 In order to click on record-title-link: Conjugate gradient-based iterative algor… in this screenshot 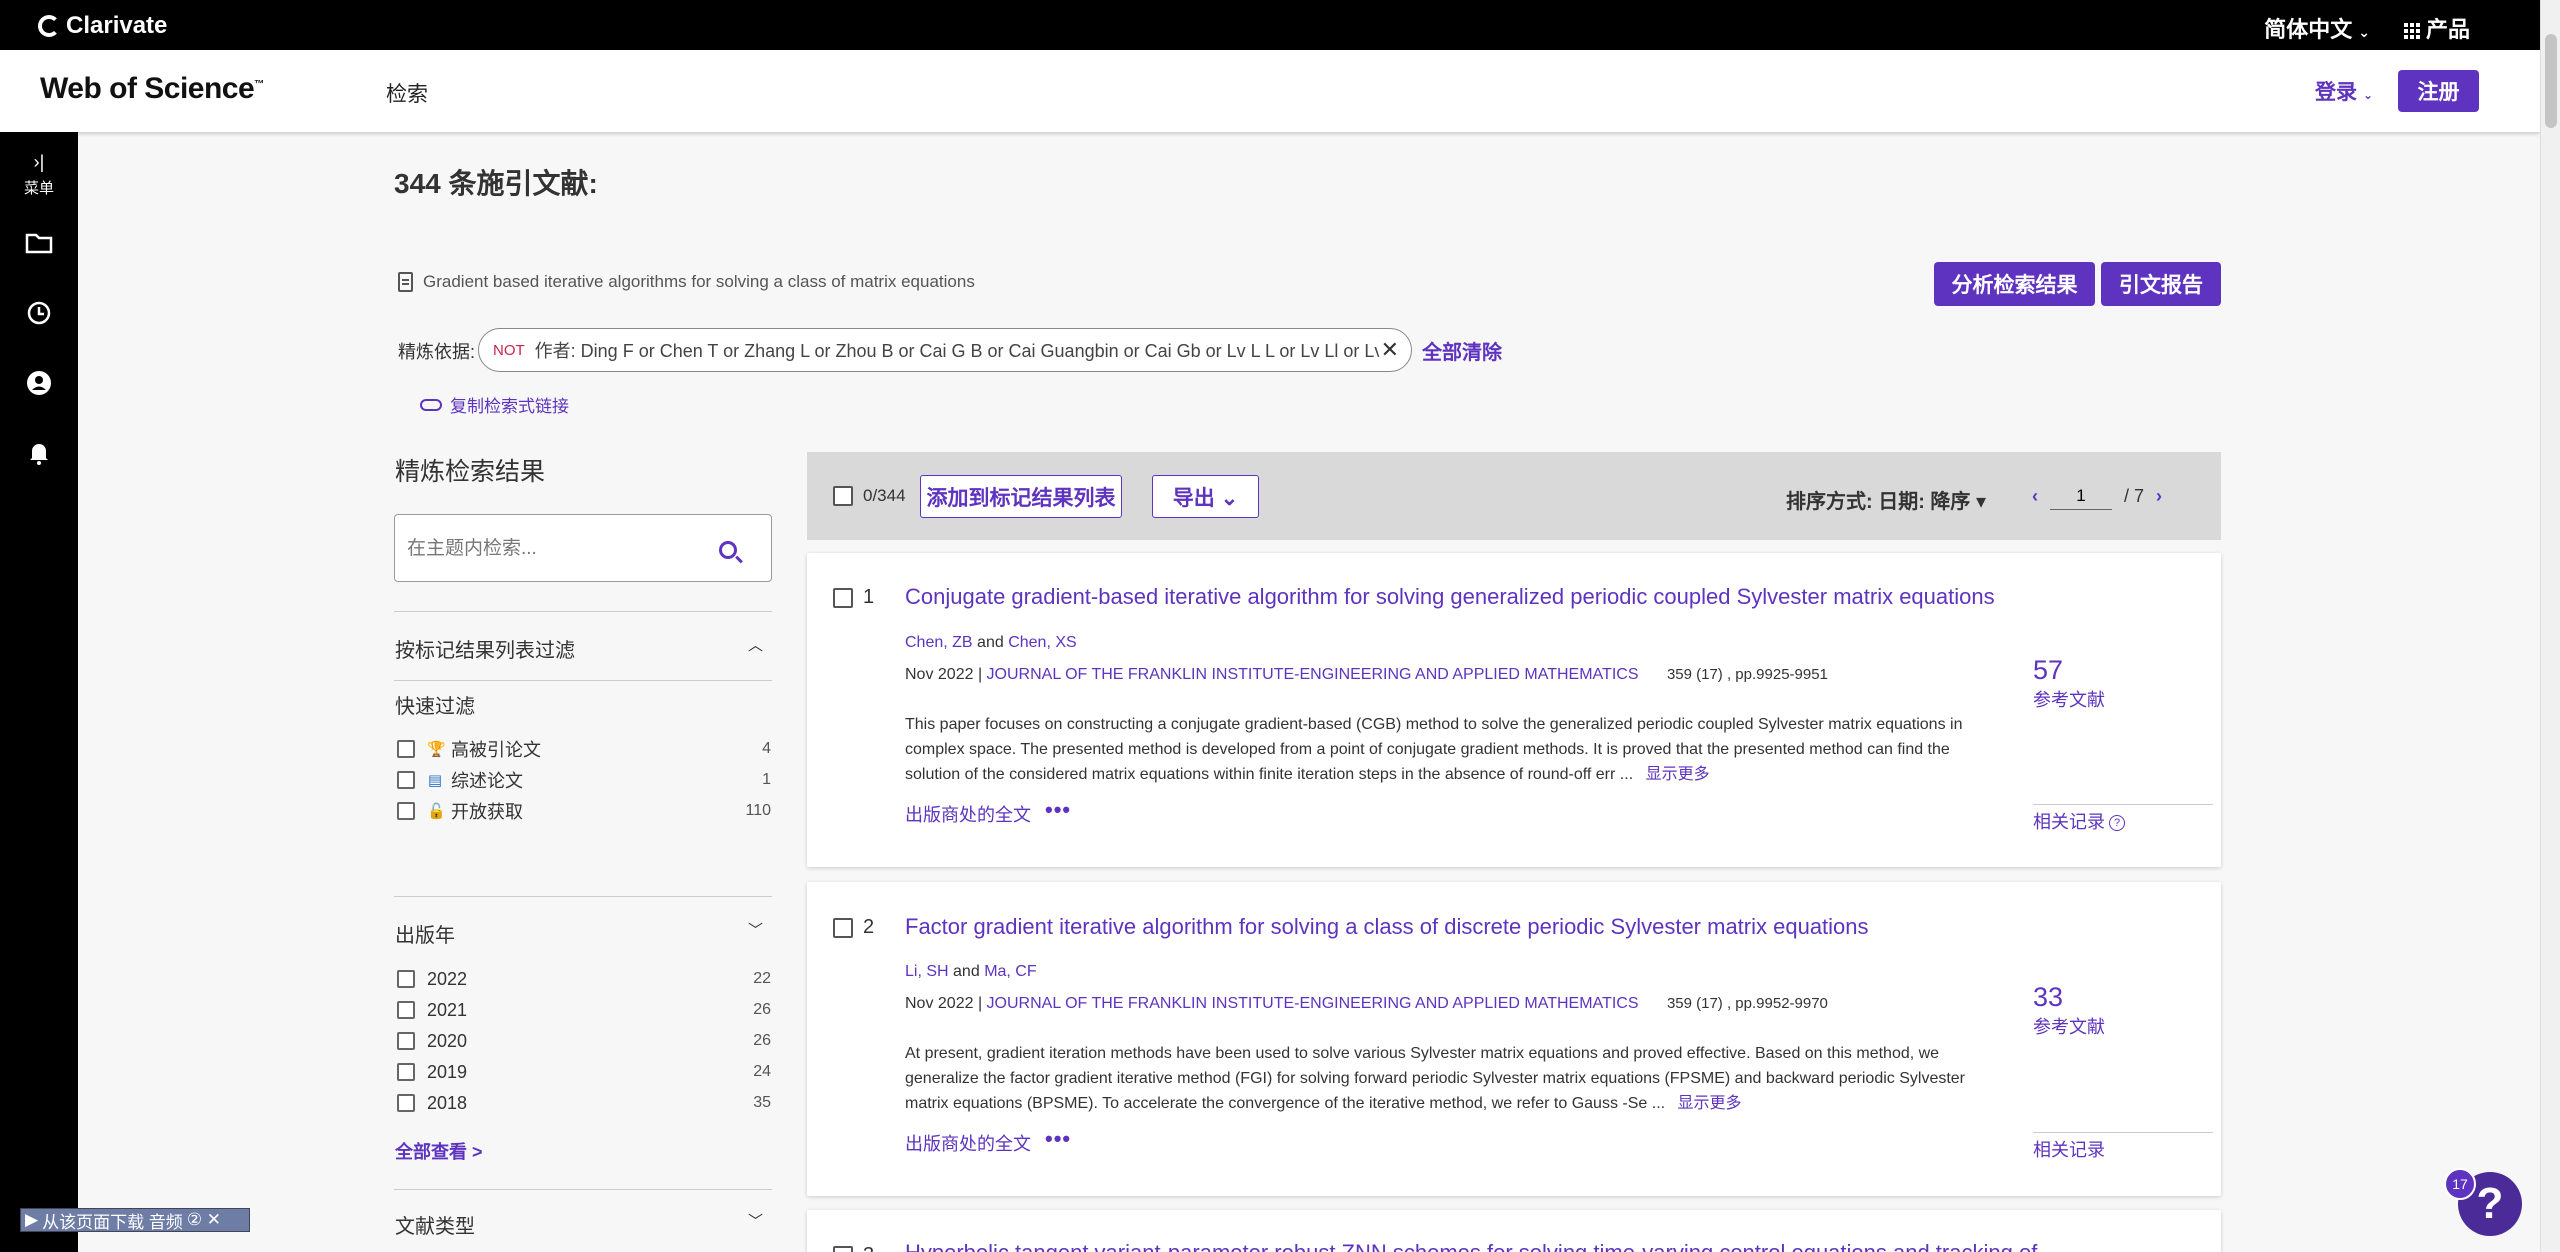, I will do `click(1450, 597)`.